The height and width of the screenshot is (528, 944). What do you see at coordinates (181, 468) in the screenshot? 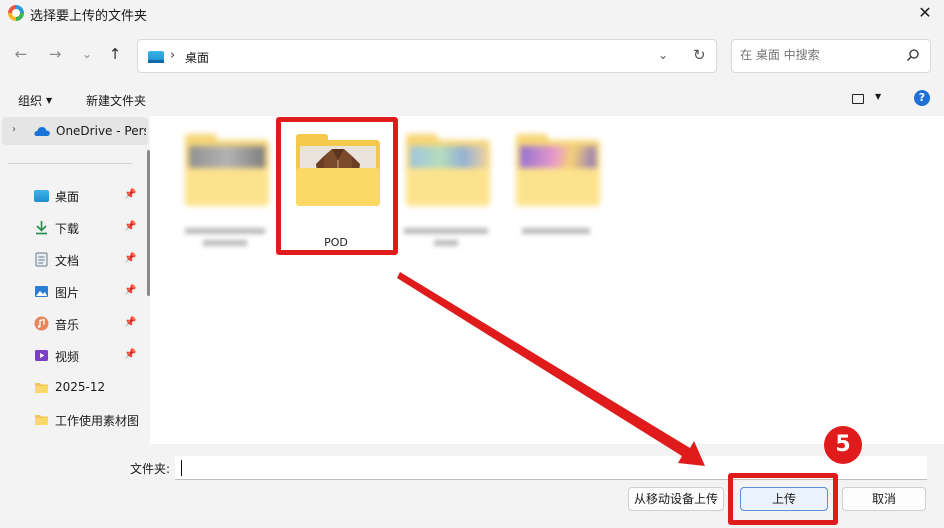
I see `text-caret` at bounding box center [181, 468].